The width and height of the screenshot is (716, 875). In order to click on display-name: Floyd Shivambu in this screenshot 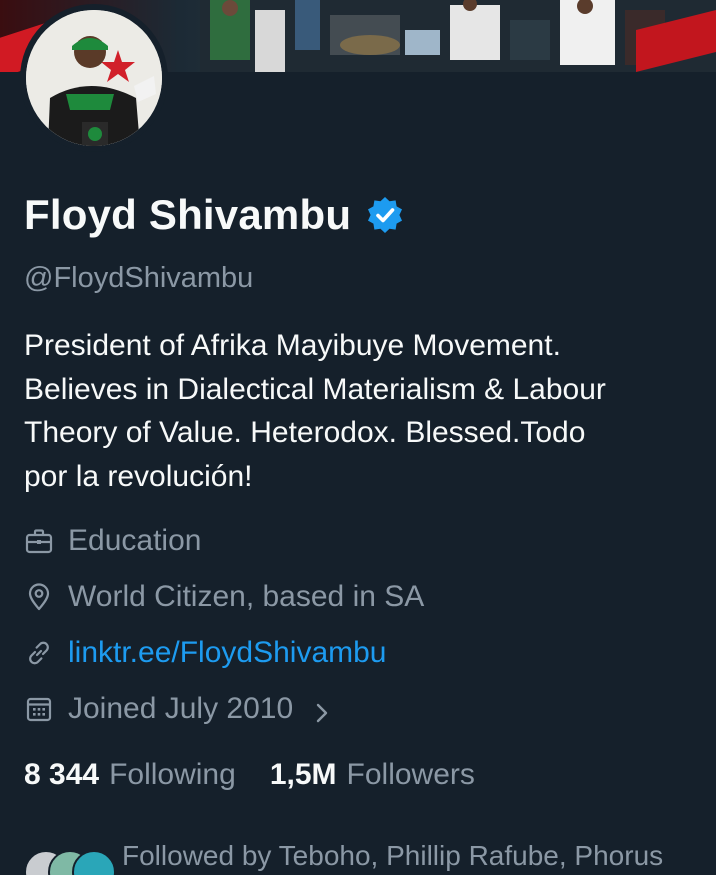, I will do `click(188, 214)`.